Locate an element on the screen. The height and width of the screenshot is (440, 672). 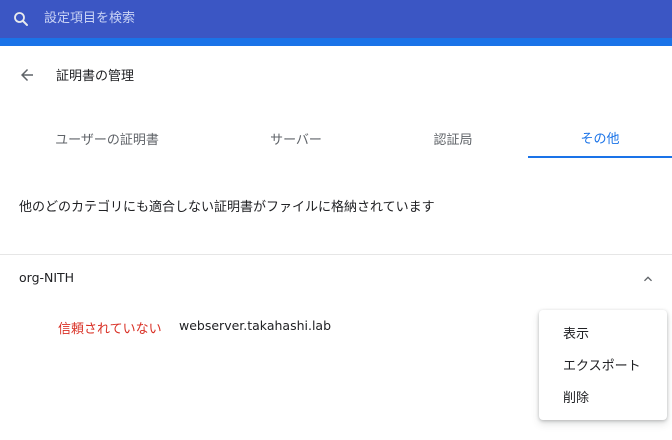
tab-authorities: 認証局 is located at coordinates (453, 138).